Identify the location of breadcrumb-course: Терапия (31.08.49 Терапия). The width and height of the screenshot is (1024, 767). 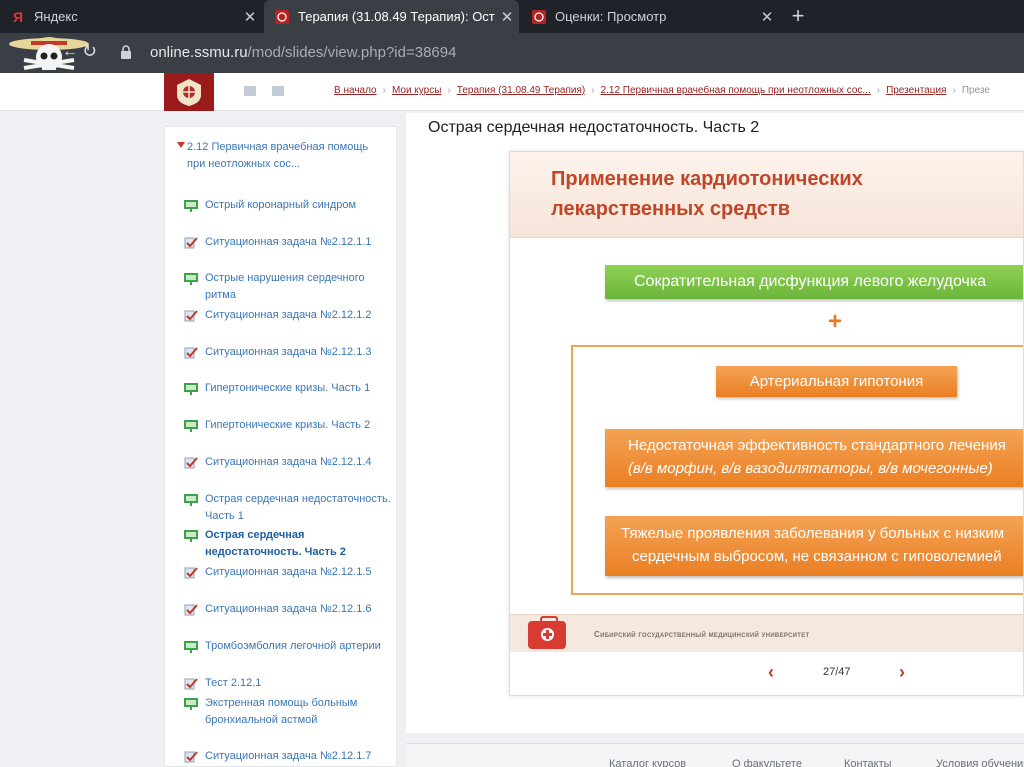
(521, 90).